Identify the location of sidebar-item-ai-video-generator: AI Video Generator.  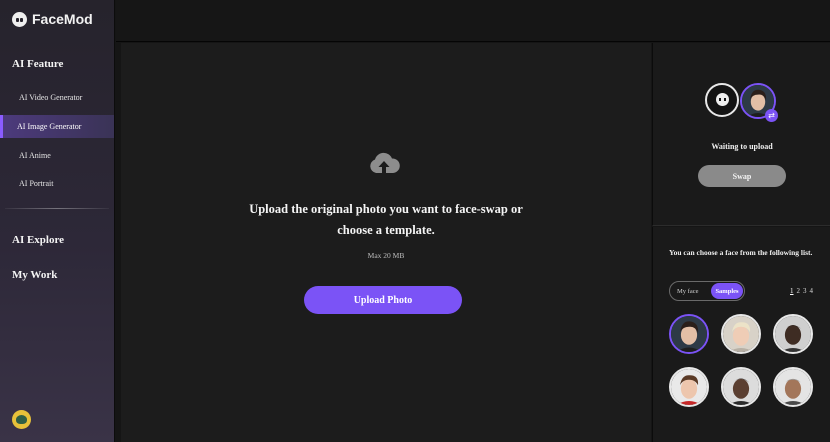
(57, 97).